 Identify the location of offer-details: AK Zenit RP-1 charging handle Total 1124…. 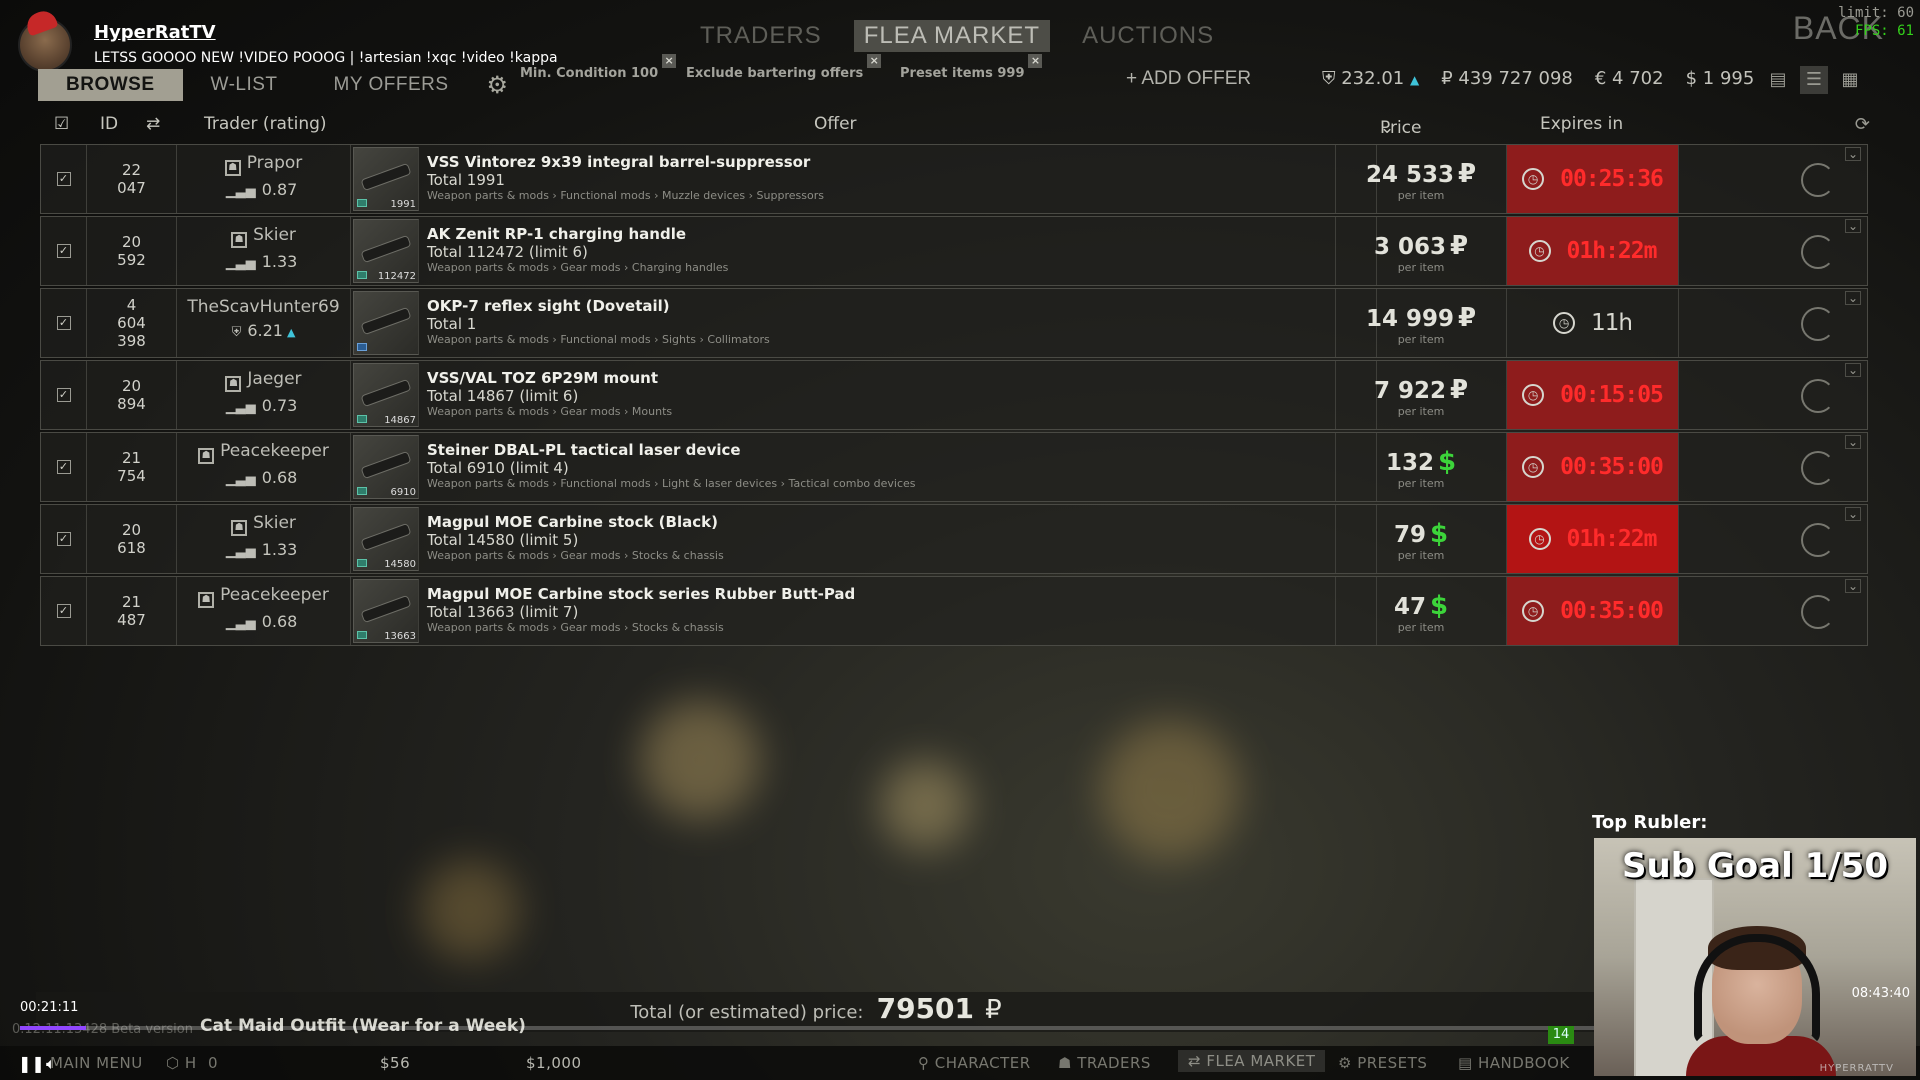
(902, 251).